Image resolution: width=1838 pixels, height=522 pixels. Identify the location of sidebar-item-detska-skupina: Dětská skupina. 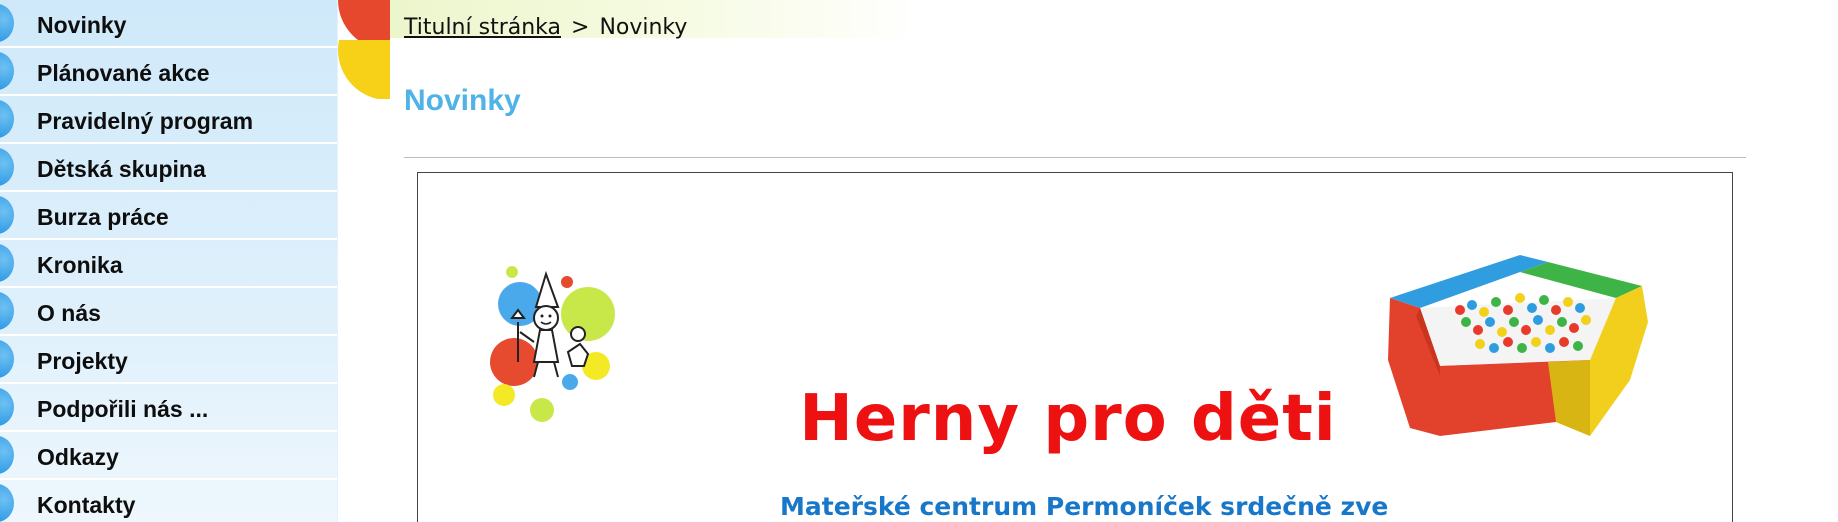
(168, 168).